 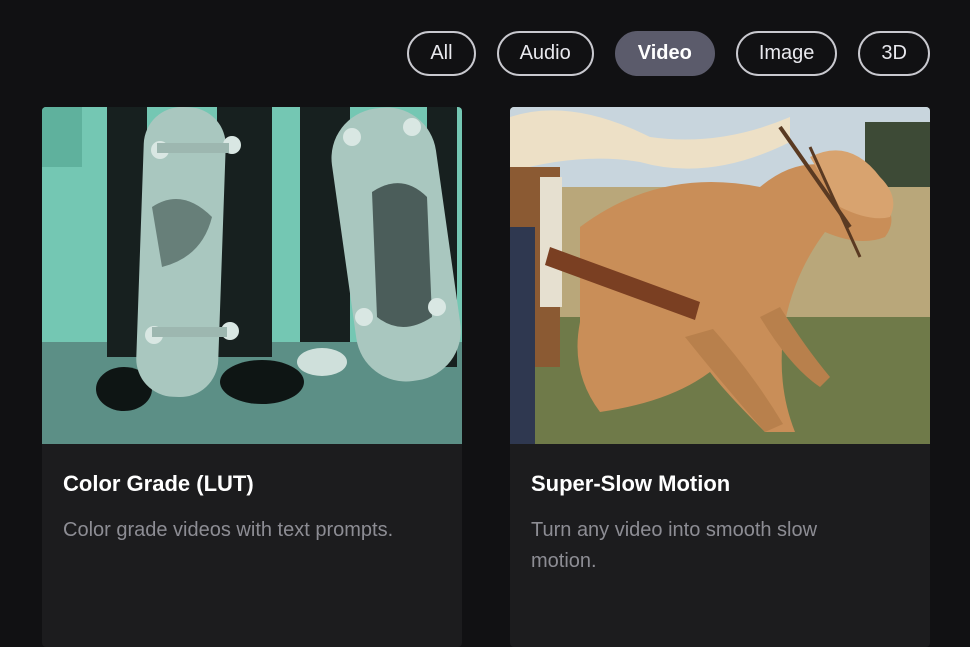 I want to click on filter-chip-all: All, so click(x=441, y=53).